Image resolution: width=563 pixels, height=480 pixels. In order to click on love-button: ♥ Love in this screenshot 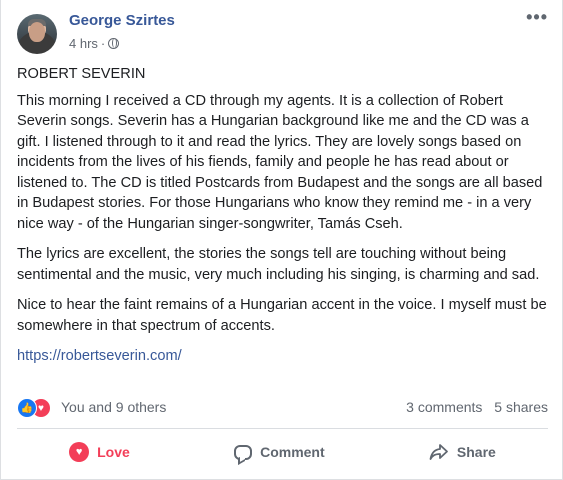, I will do `click(99, 452)`.